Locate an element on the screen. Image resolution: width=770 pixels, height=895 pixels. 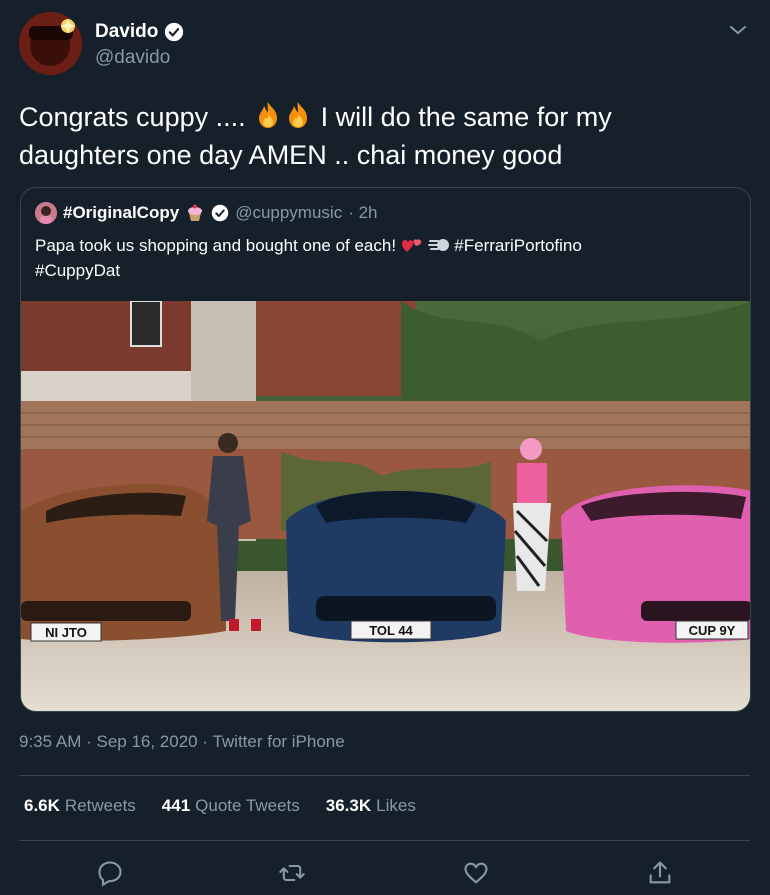
quote-tweets-stat: 441 Quote Tweets is located at coordinates (231, 806).